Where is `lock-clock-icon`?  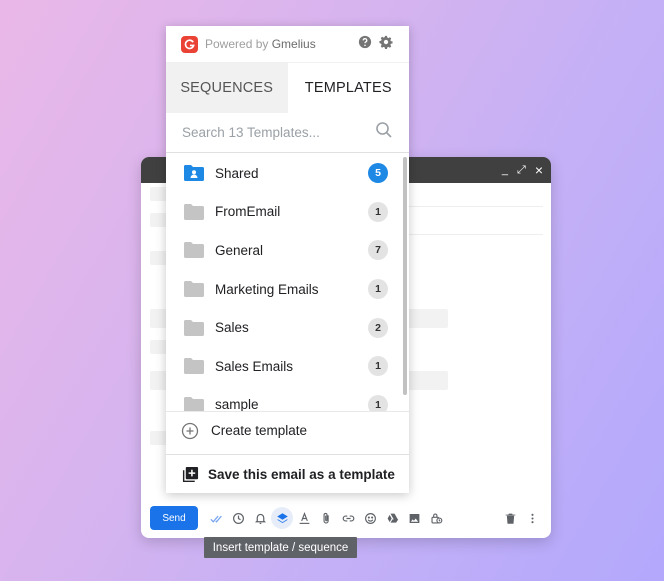 lock-clock-icon is located at coordinates (436, 518).